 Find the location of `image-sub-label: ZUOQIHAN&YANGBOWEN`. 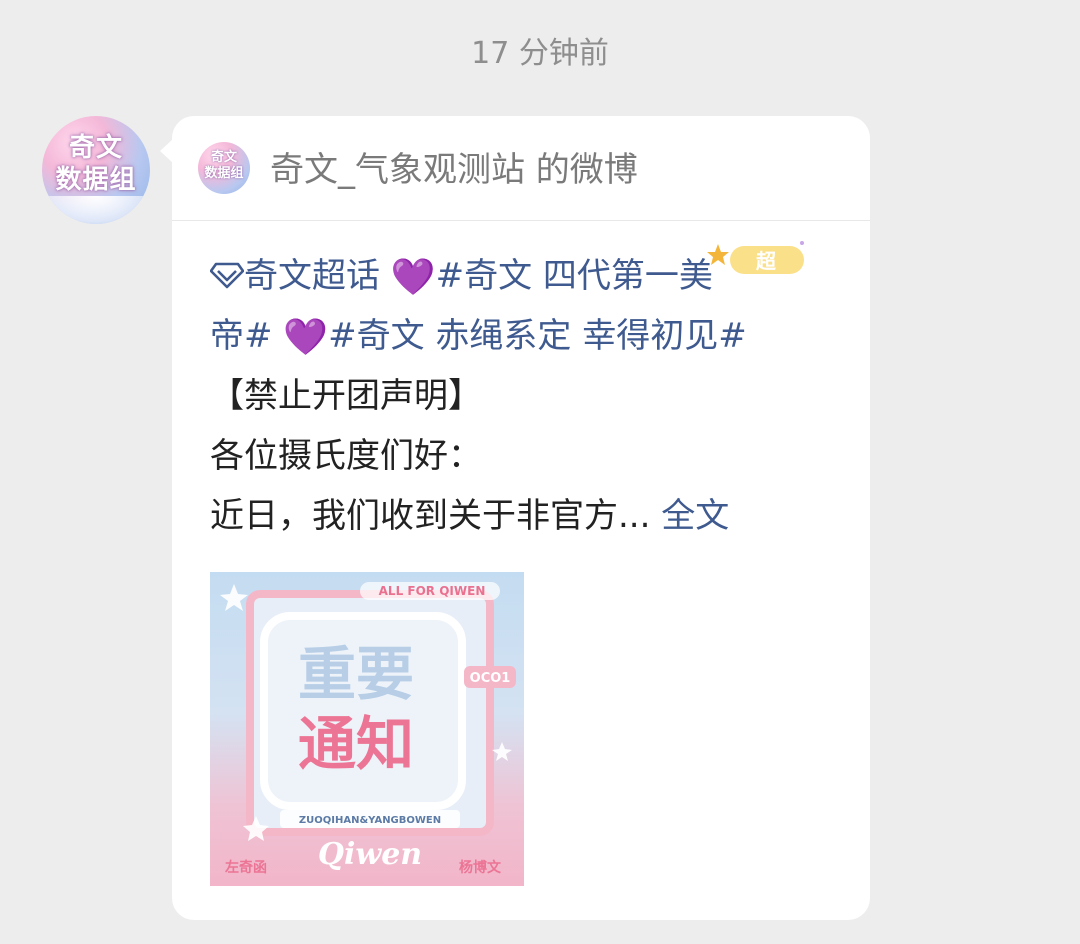

image-sub-label: ZUOQIHAN&YANGBOWEN is located at coordinates (370, 820).